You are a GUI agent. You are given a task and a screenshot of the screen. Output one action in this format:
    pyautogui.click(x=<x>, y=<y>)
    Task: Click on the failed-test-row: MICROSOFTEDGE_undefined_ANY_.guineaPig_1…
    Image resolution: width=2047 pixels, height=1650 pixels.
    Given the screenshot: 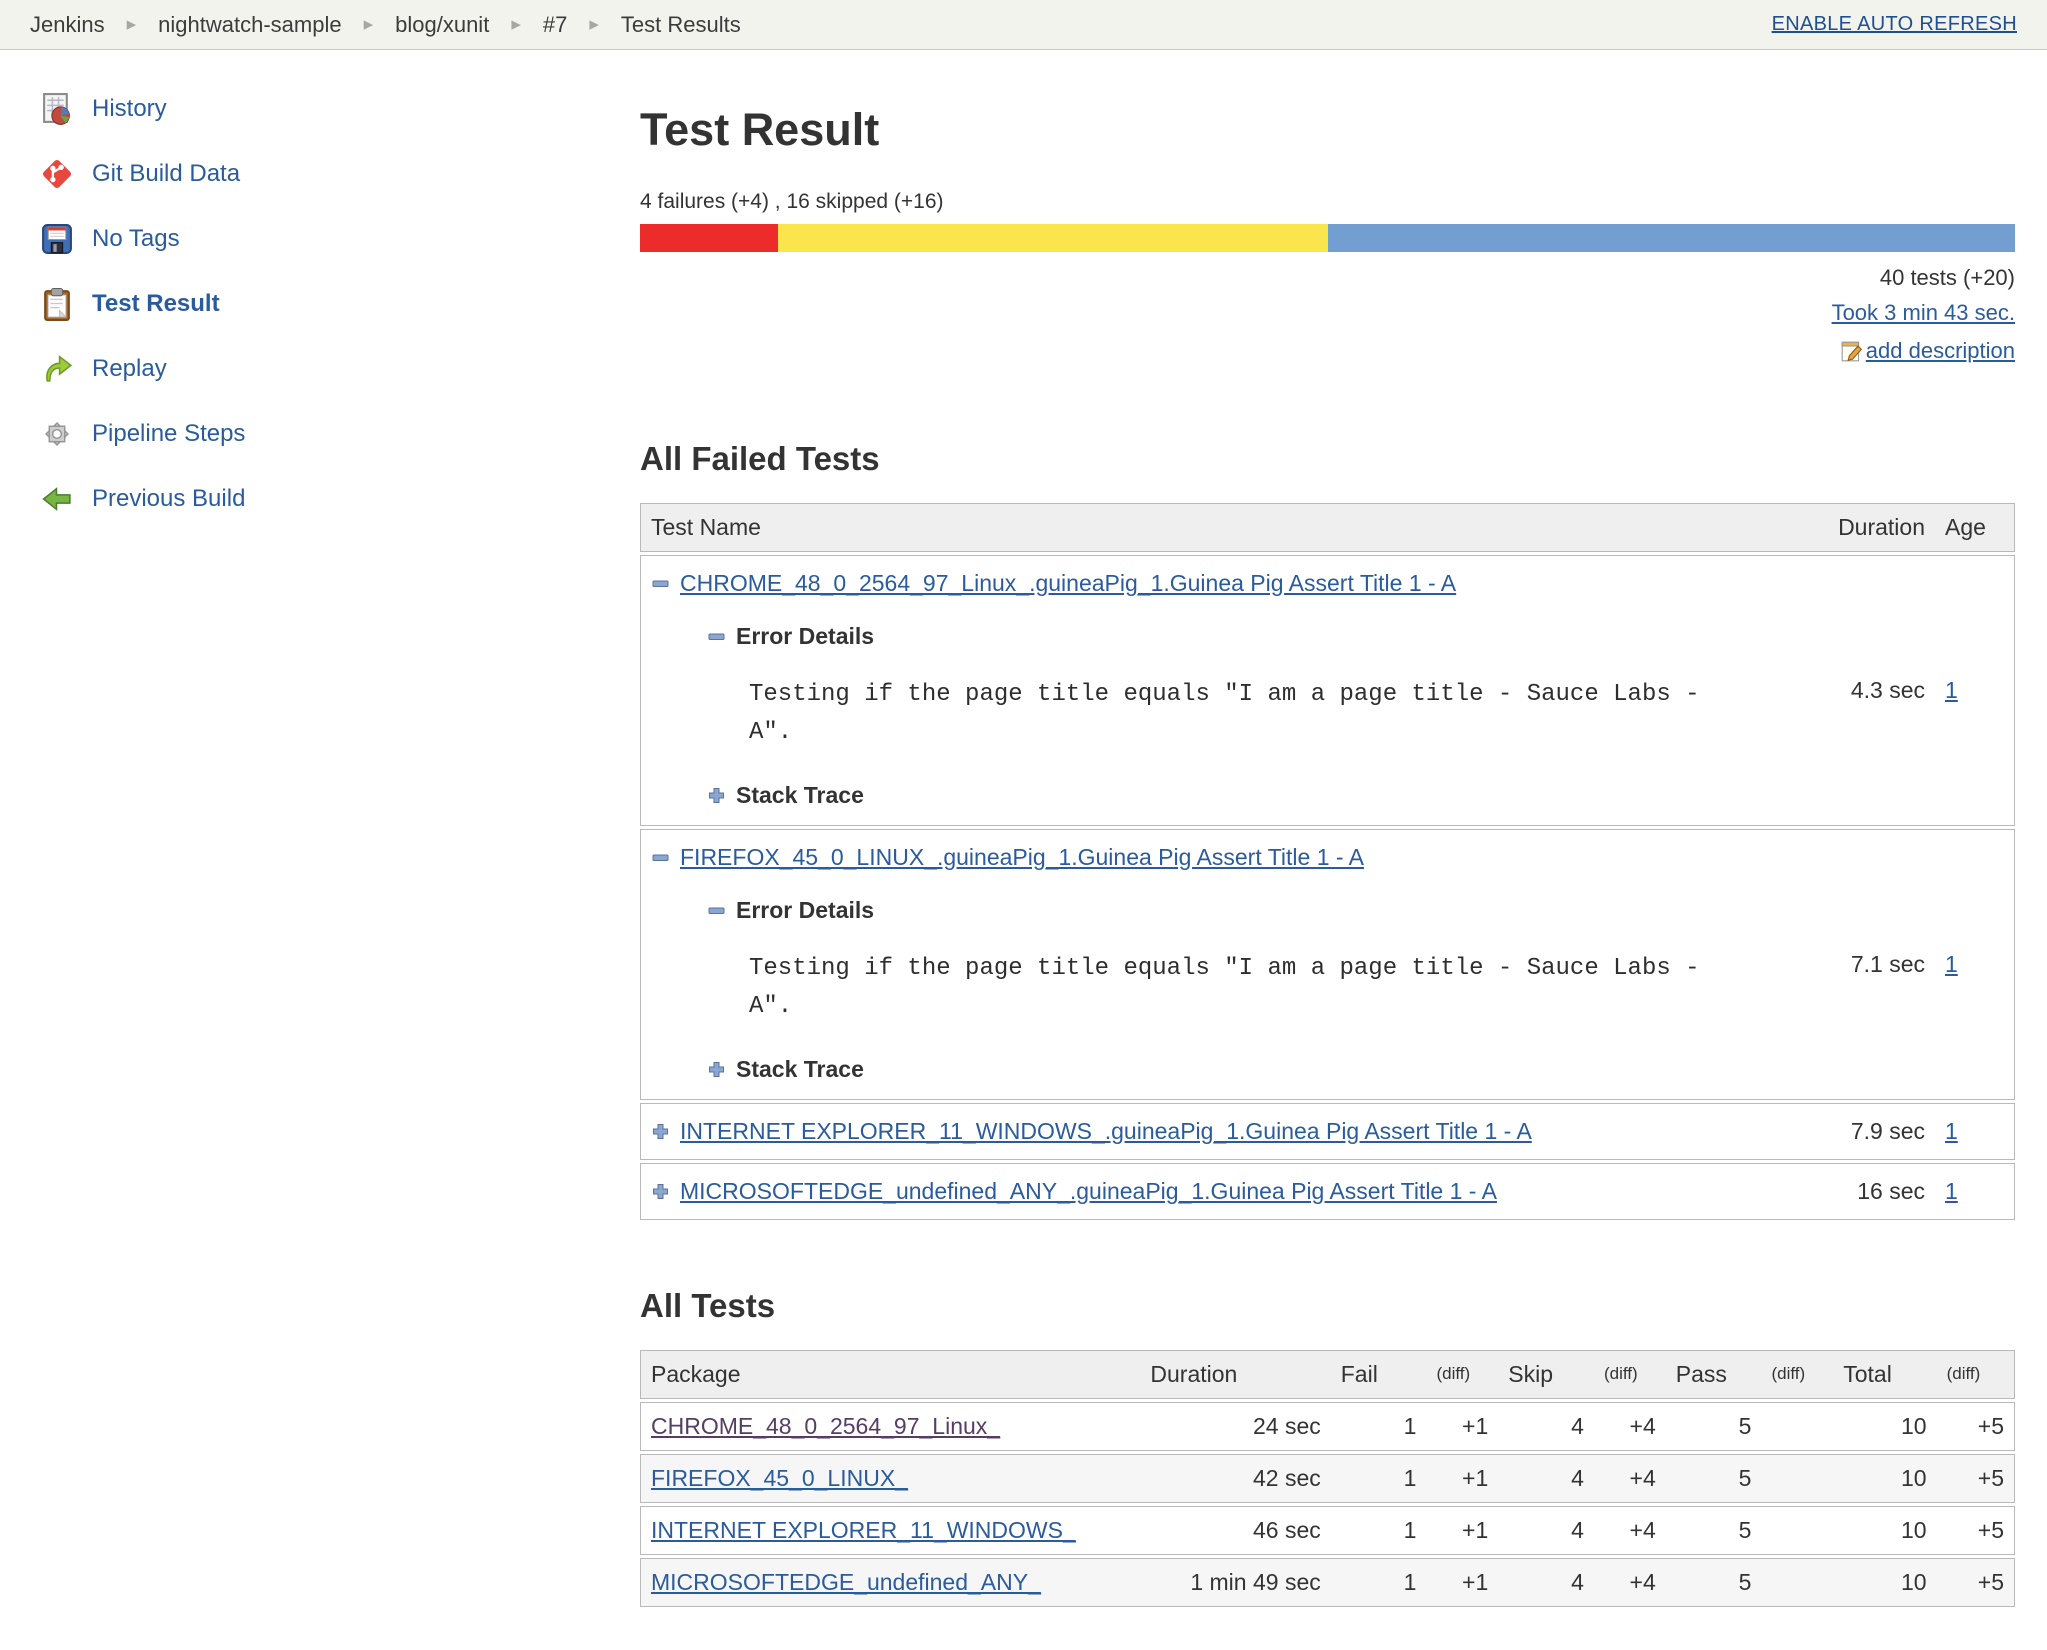 What is the action you would take?
    pyautogui.click(x=1327, y=1191)
    